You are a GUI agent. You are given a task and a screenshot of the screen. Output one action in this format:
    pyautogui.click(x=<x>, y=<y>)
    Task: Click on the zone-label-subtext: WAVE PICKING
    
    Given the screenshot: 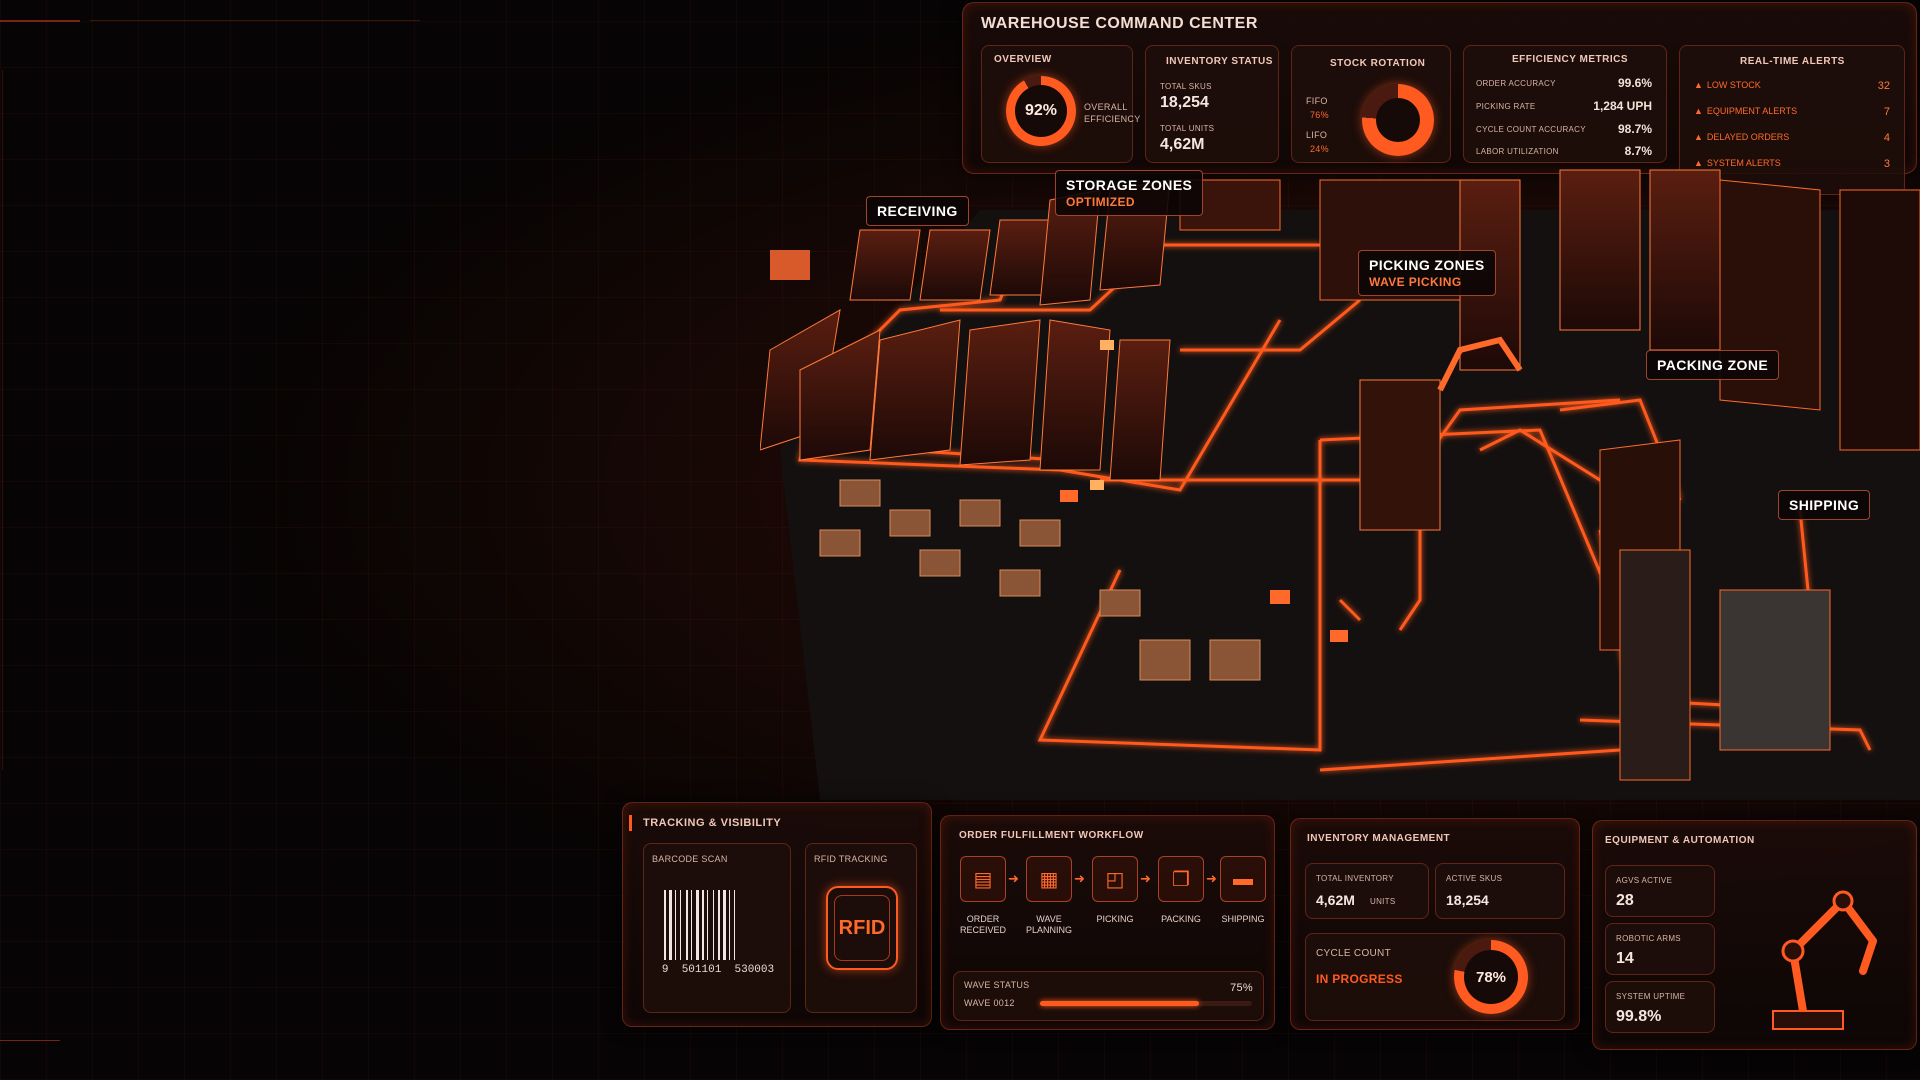 What is the action you would take?
    pyautogui.click(x=1415, y=282)
    